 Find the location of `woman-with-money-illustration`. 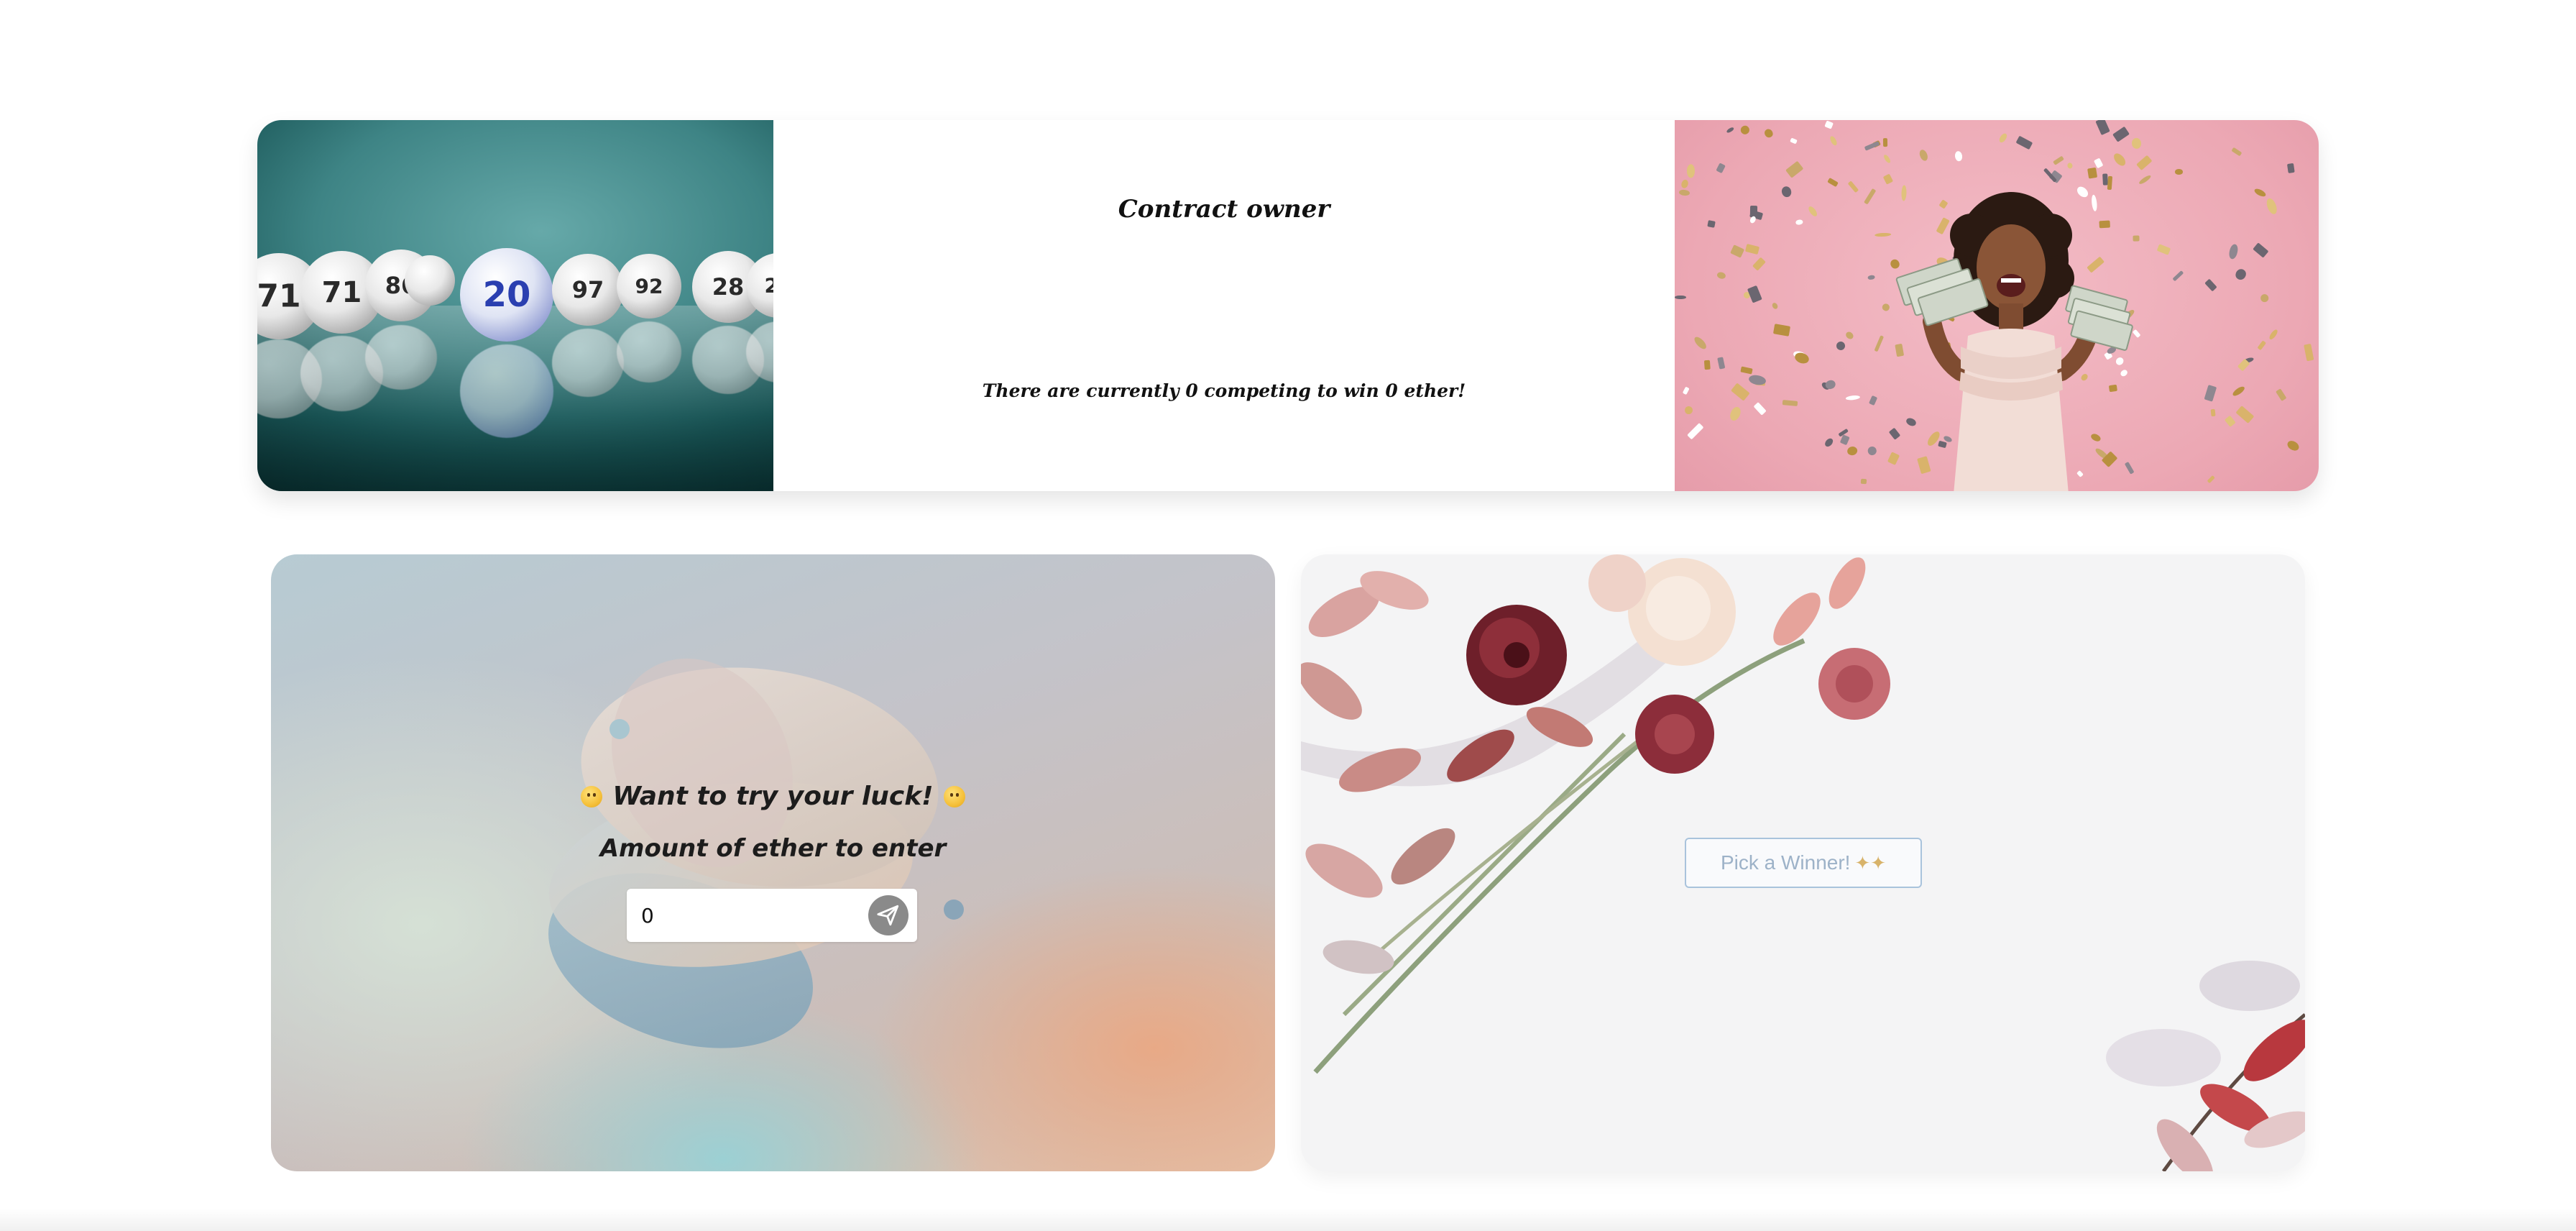

woman-with-money-illustration is located at coordinates (2014, 341).